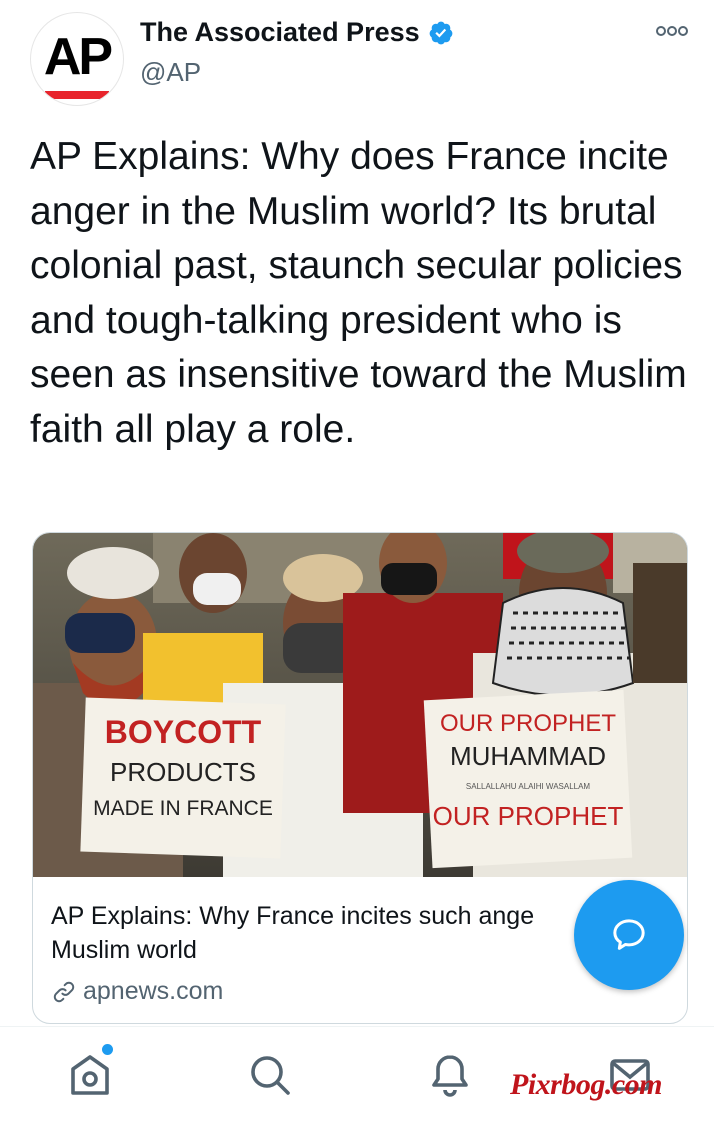 This screenshot has height=1125, width=714. What do you see at coordinates (672, 31) in the screenshot?
I see `more-options-icon` at bounding box center [672, 31].